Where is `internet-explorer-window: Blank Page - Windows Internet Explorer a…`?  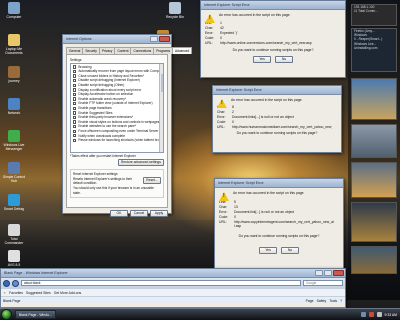
internet-explorer-window: Blank Page - Windows Internet Explorer a… is located at coordinates (173, 288).